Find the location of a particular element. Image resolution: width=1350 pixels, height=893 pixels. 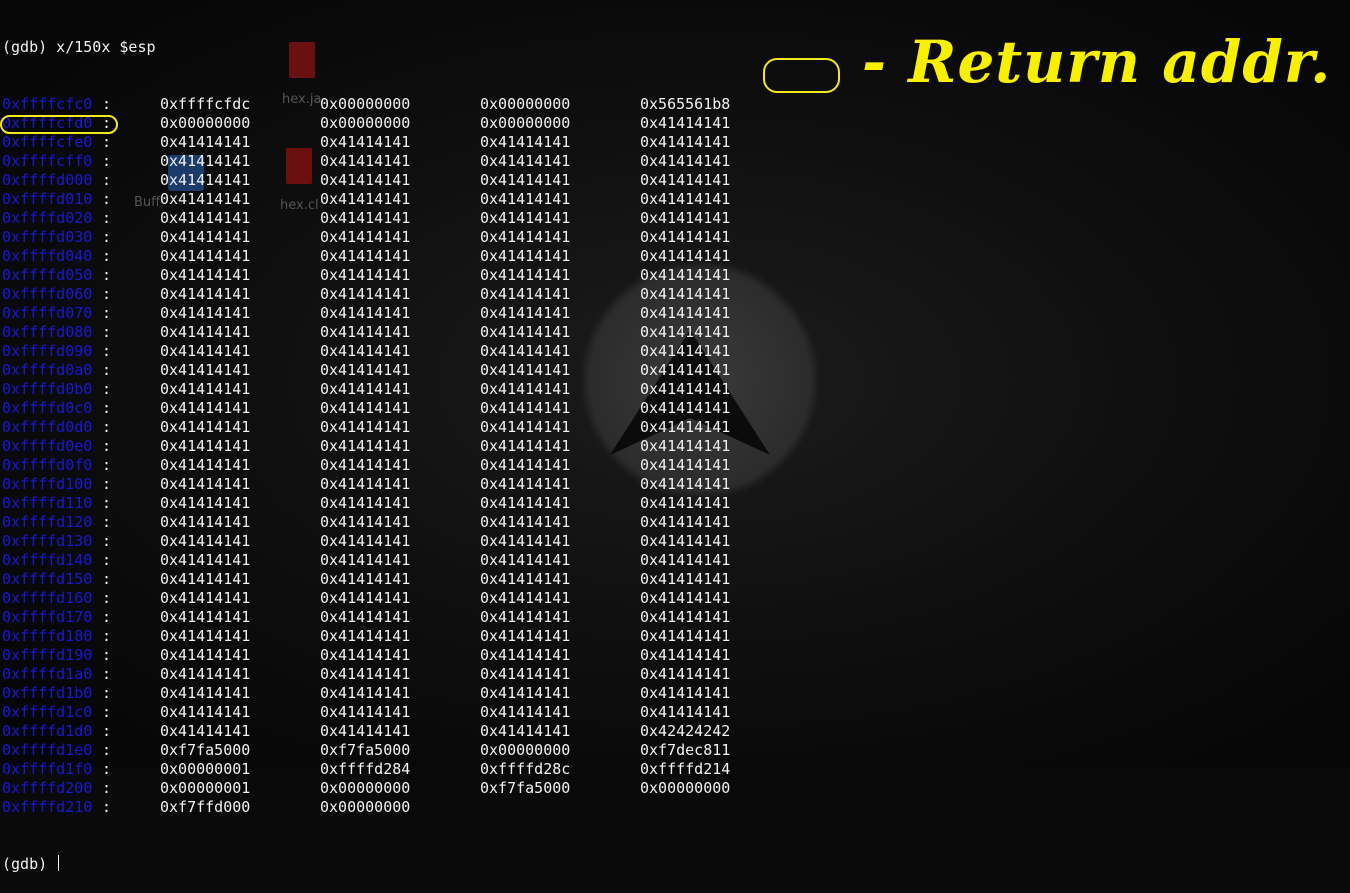

memory-address: 0xffffd1c0 is located at coordinates (47, 712).